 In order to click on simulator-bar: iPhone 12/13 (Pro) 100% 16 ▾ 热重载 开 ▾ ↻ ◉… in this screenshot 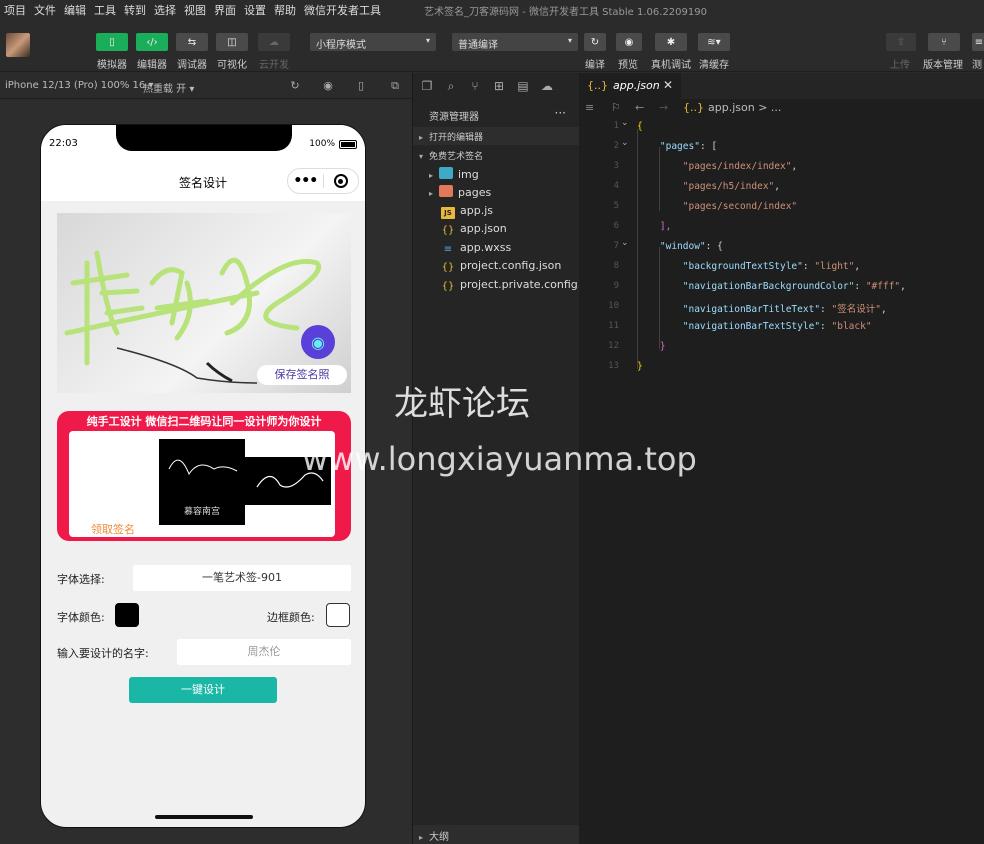, I will do `click(206, 86)`.